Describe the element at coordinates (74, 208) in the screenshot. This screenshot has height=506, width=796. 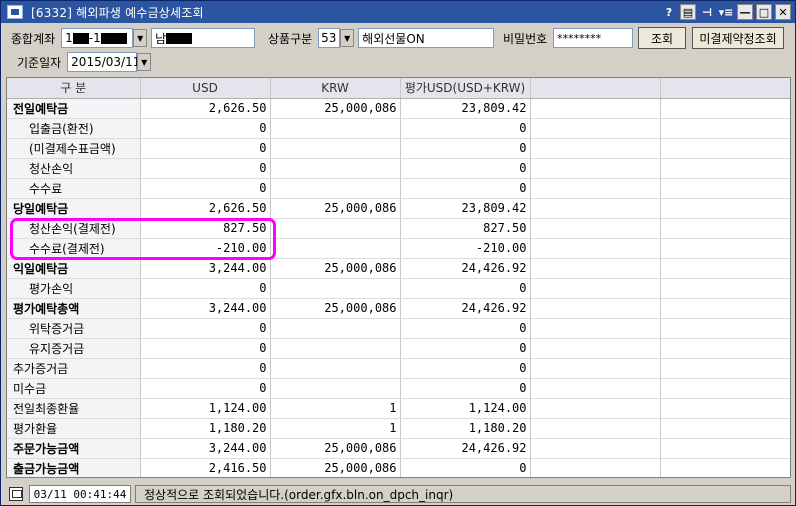
I see `row-label: 당일예탁금` at that location.